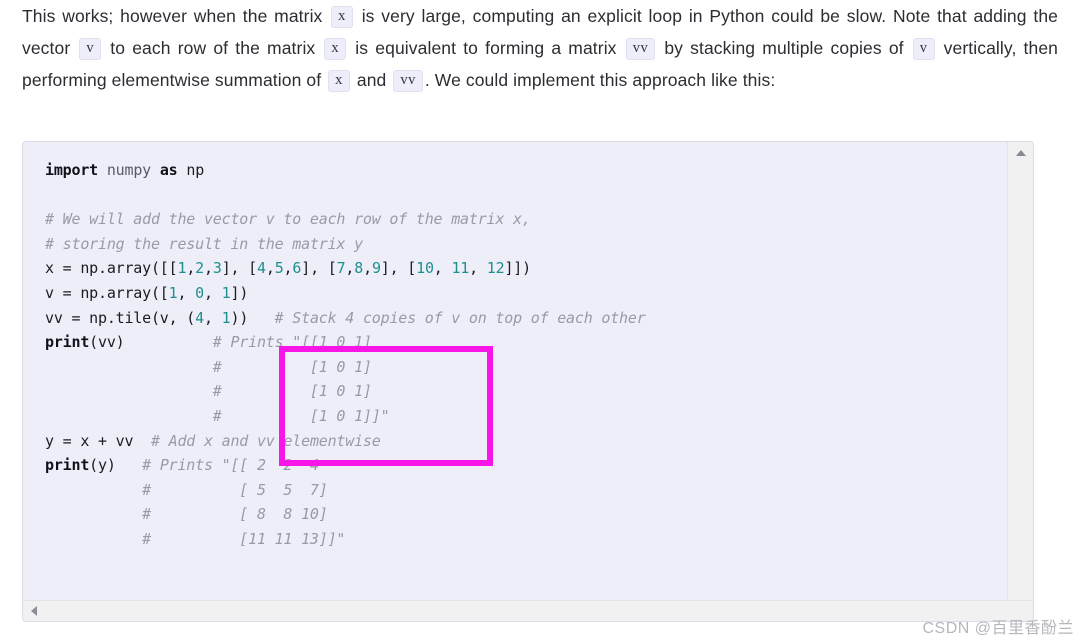 The height and width of the screenshot is (640, 1082). I want to click on paragraph-text-1: This works; however when the matrix, so click(176, 16).